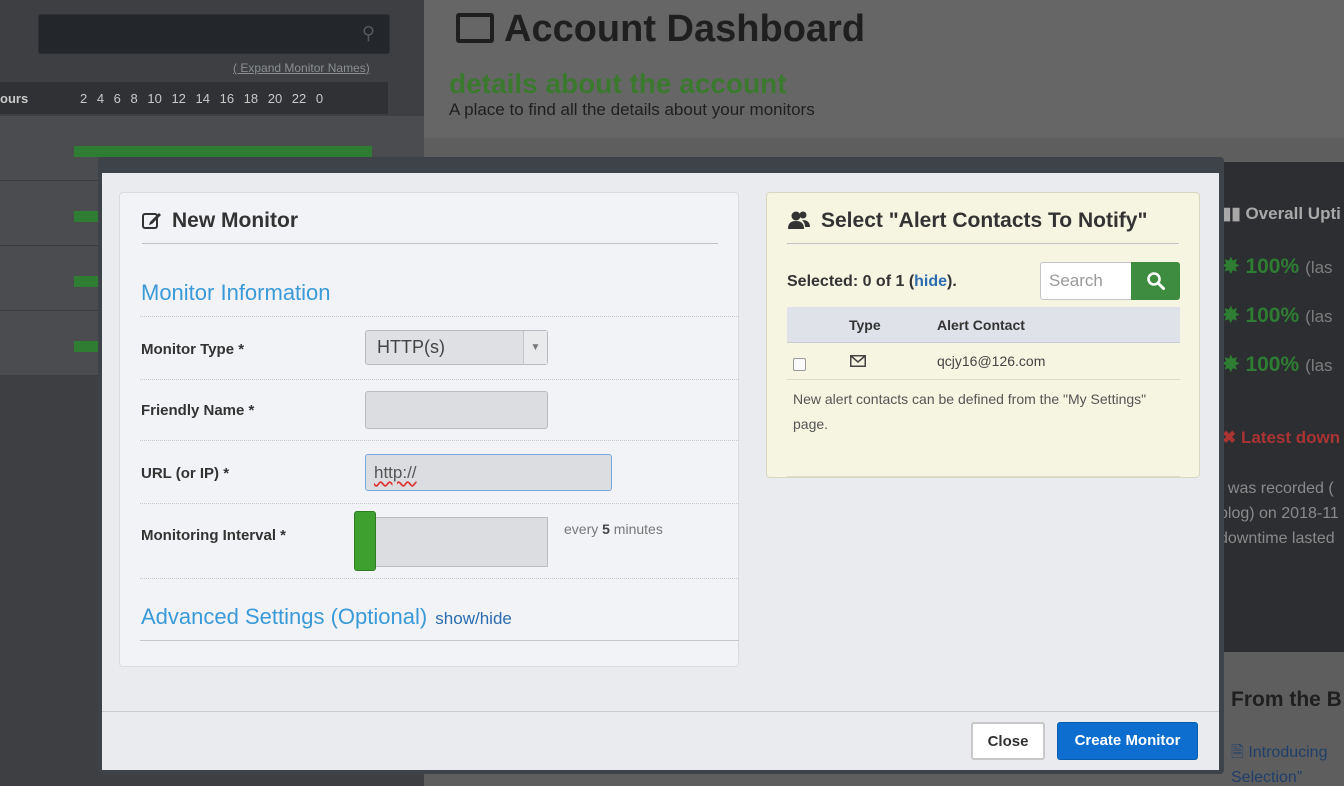  Describe the element at coordinates (193, 349) in the screenshot. I see `monitor-type-label: Monitor Type *` at that location.